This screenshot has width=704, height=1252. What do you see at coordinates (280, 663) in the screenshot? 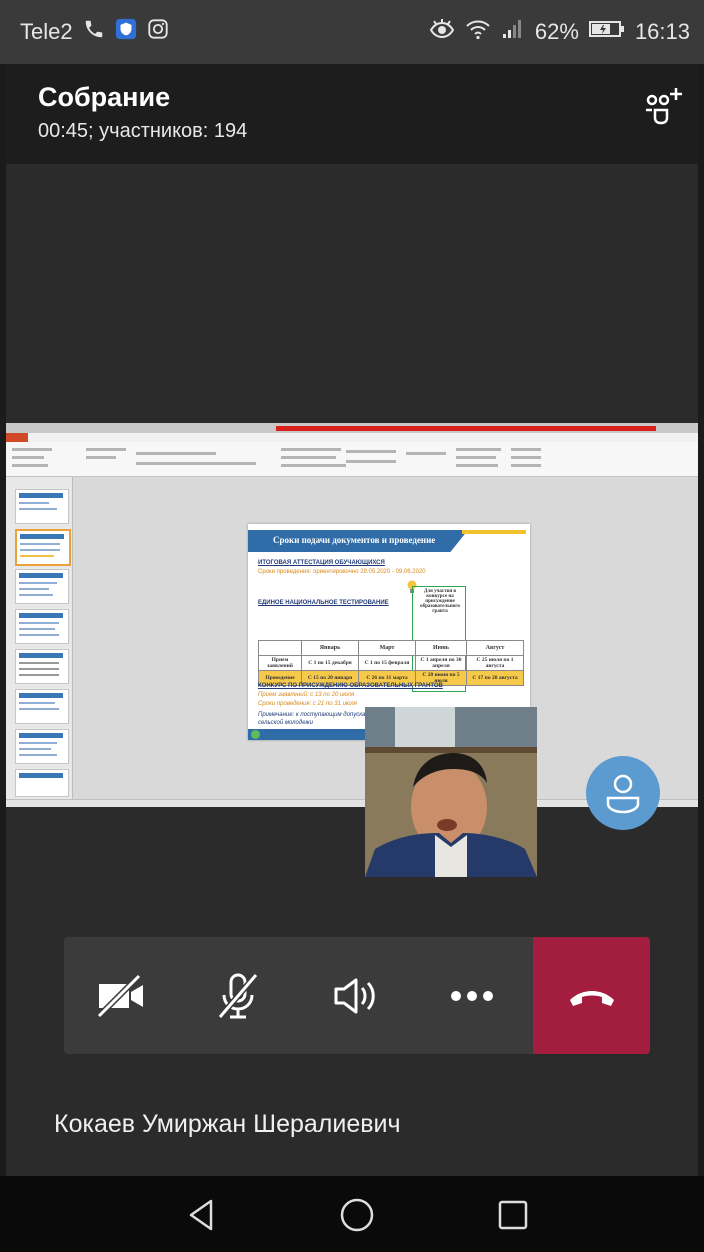
I see `table-cell: Прием заявлений` at bounding box center [280, 663].